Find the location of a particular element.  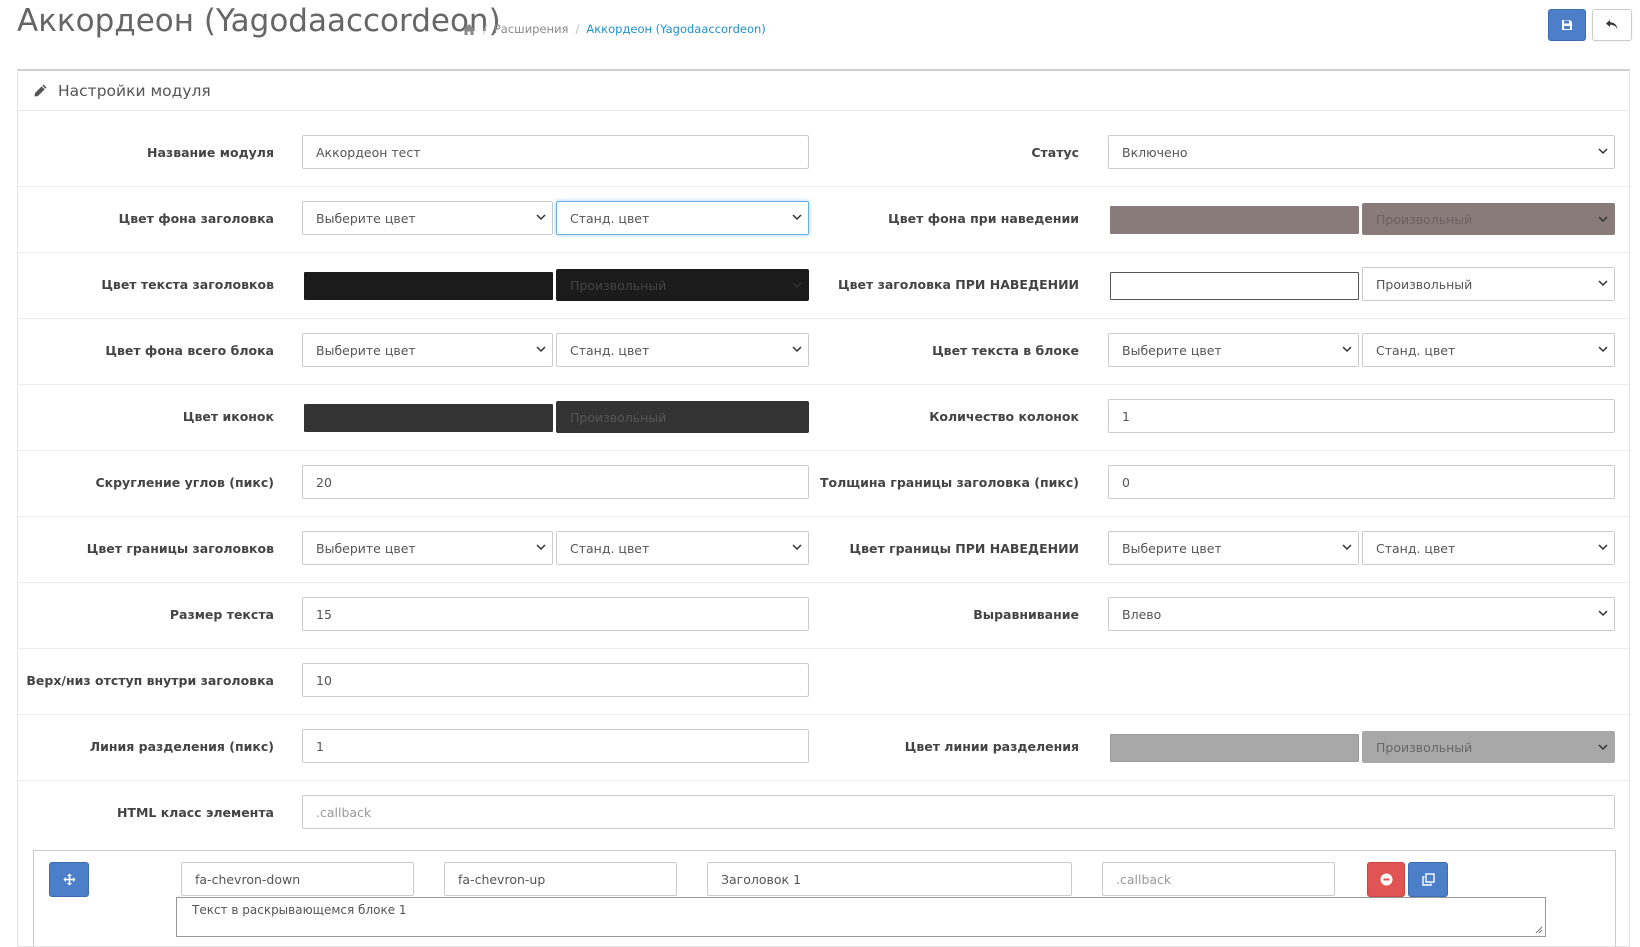

html-class-input: .callback is located at coordinates (958, 812).